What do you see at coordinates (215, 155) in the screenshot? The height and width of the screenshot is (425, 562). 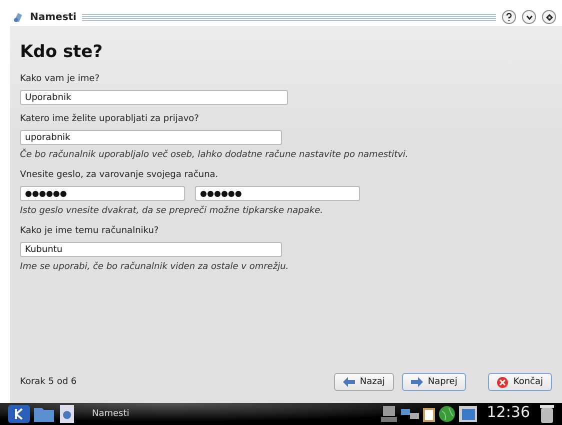 I see `hint-text: Če bo računalnik uporabljalo več oseb, lahko dodatne račune nastavite po namestitvi.` at bounding box center [215, 155].